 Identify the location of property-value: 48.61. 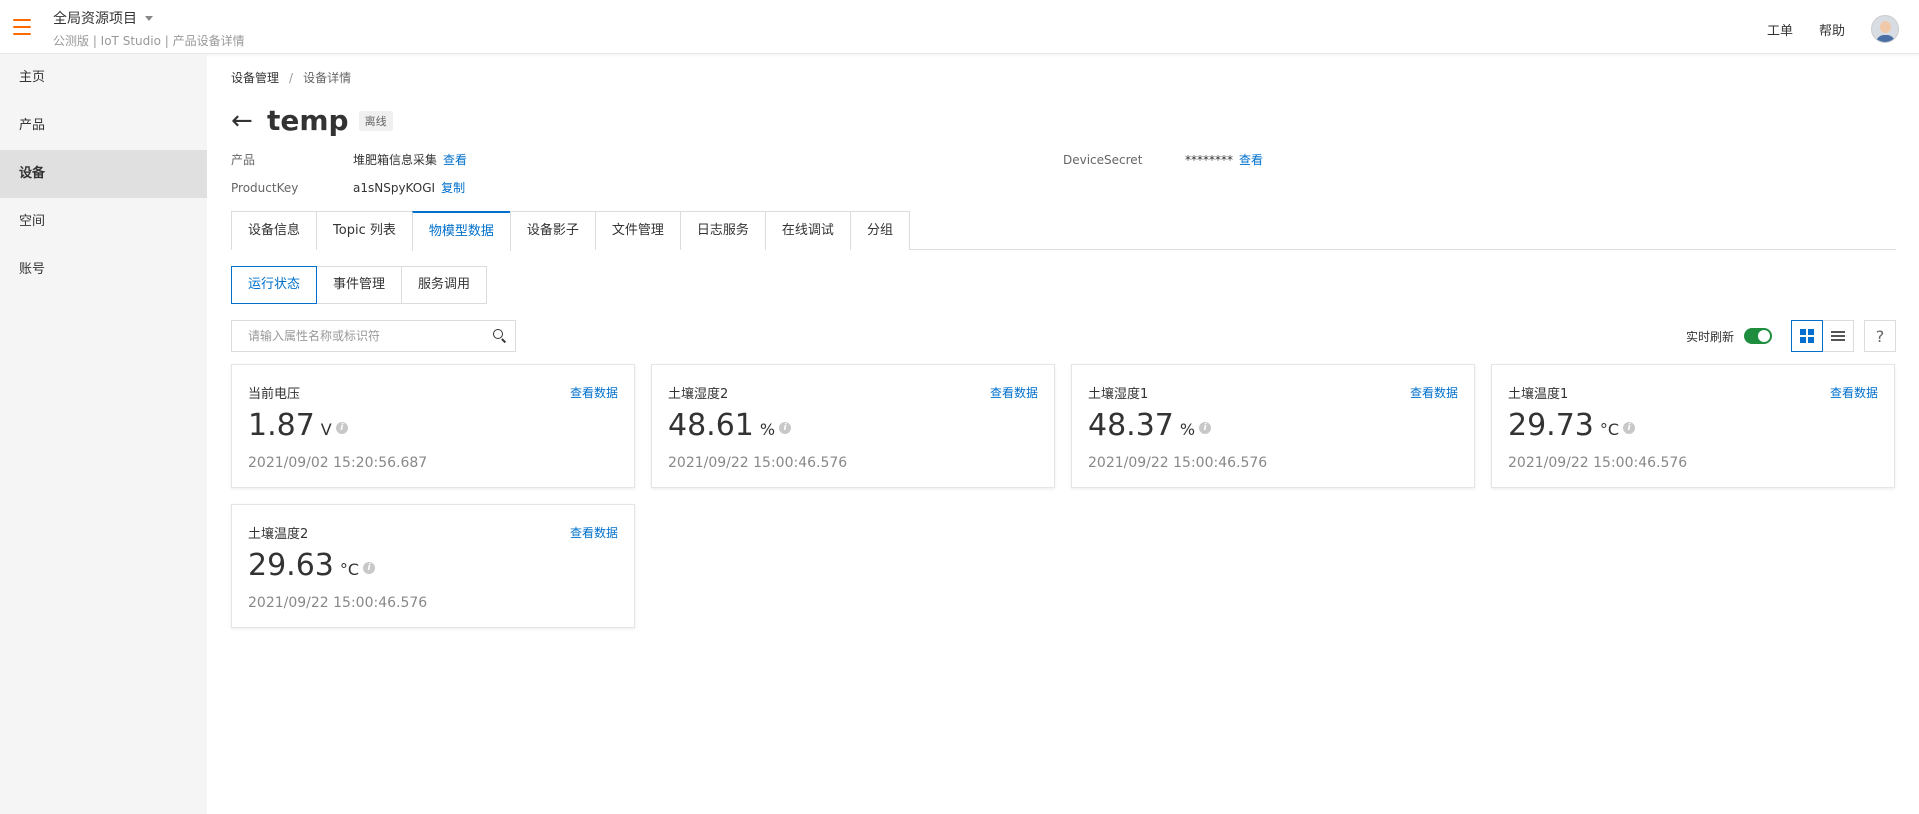
(711, 425).